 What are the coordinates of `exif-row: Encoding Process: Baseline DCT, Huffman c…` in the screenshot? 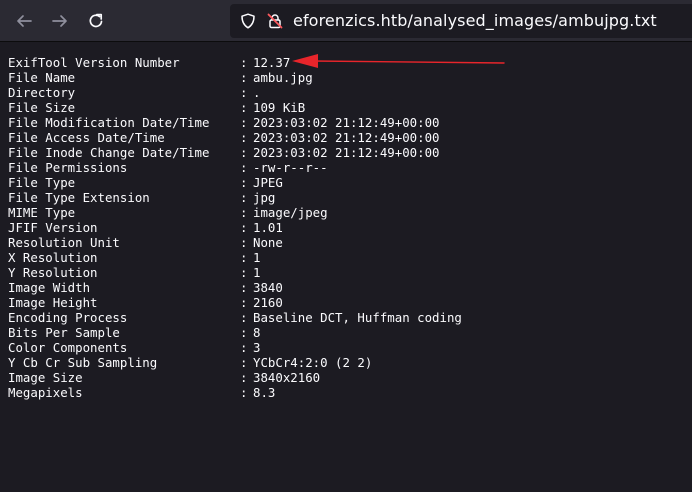 It's located at (348, 317).